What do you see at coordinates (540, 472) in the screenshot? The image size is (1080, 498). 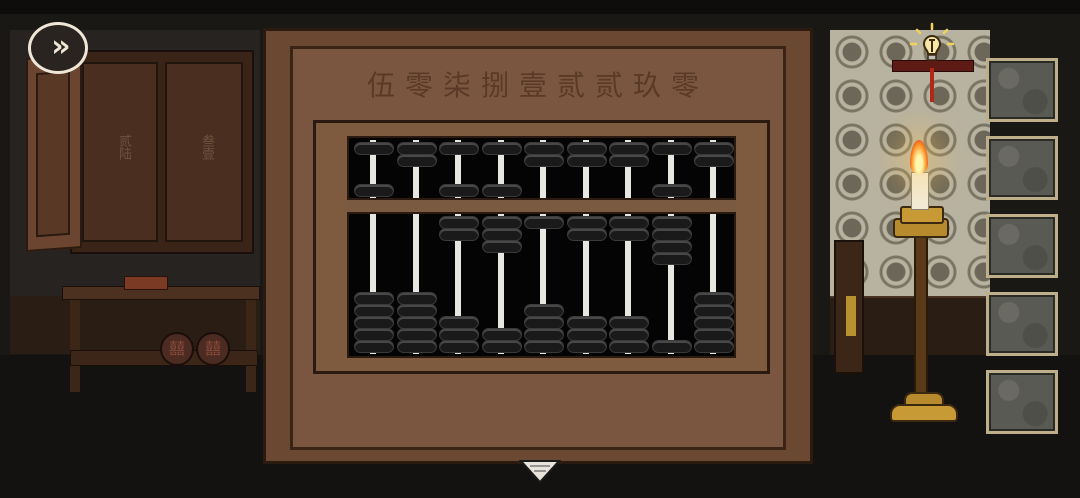 I see `close-panel-arrow-icon` at bounding box center [540, 472].